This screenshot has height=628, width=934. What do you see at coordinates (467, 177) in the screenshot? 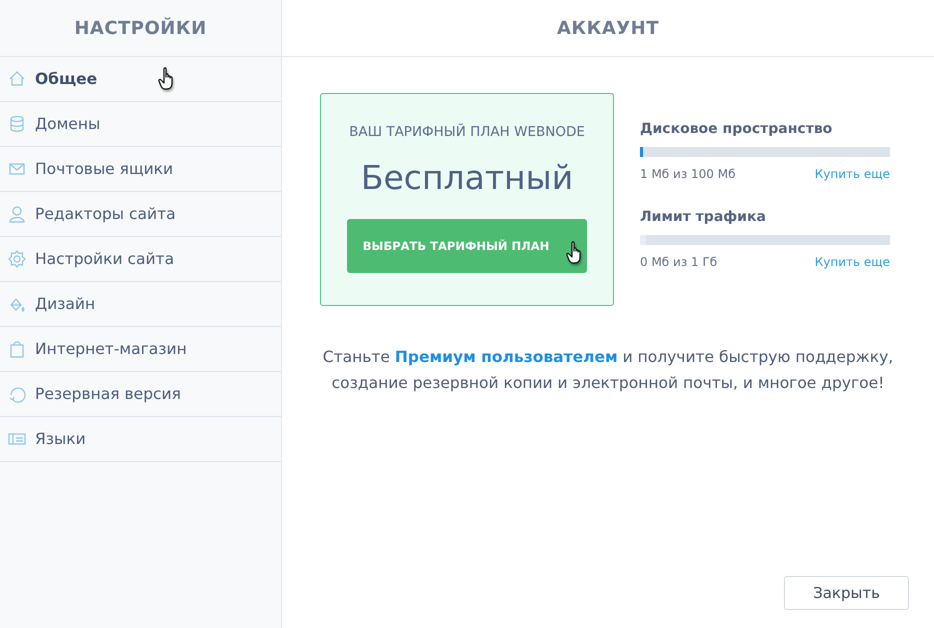
I see `plan-name: Бесплатный` at bounding box center [467, 177].